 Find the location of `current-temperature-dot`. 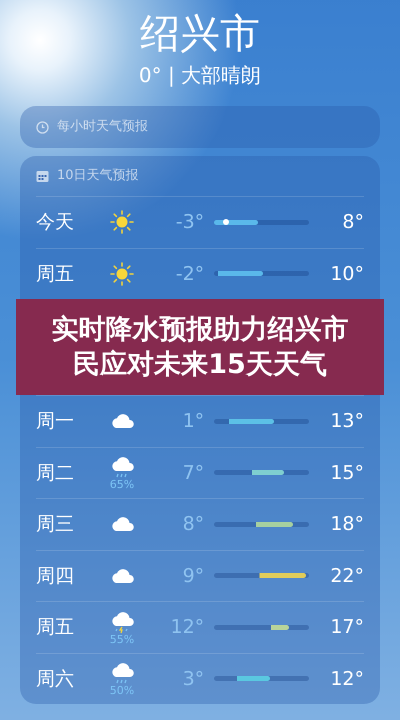

current-temperature-dot is located at coordinates (225, 222).